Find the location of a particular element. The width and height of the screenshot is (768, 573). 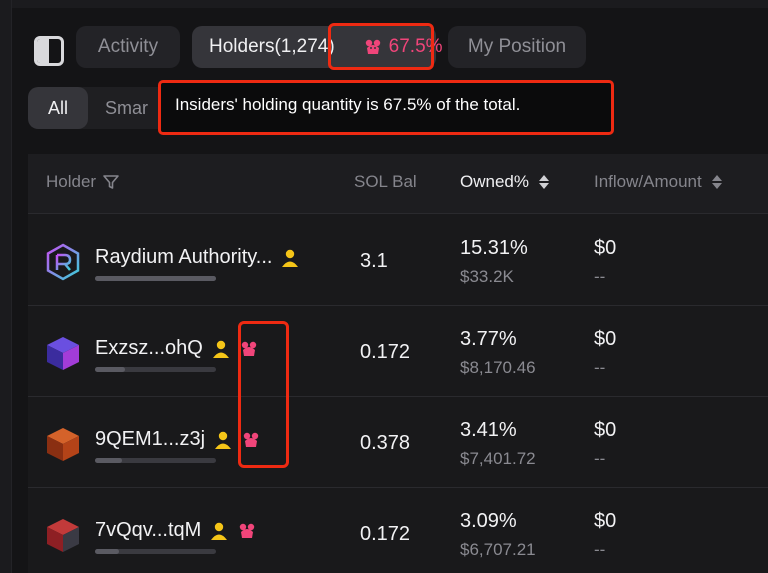

filter-icon is located at coordinates (111, 182).